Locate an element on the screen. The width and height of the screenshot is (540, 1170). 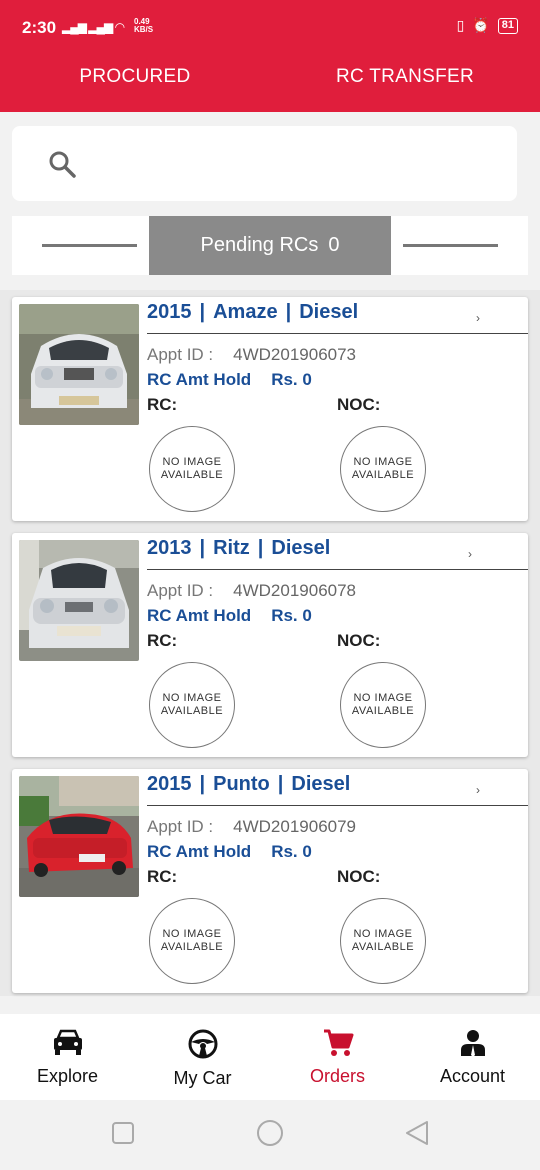
car-title: 2013 | Ritz | Diesel is located at coordinates (239, 548).